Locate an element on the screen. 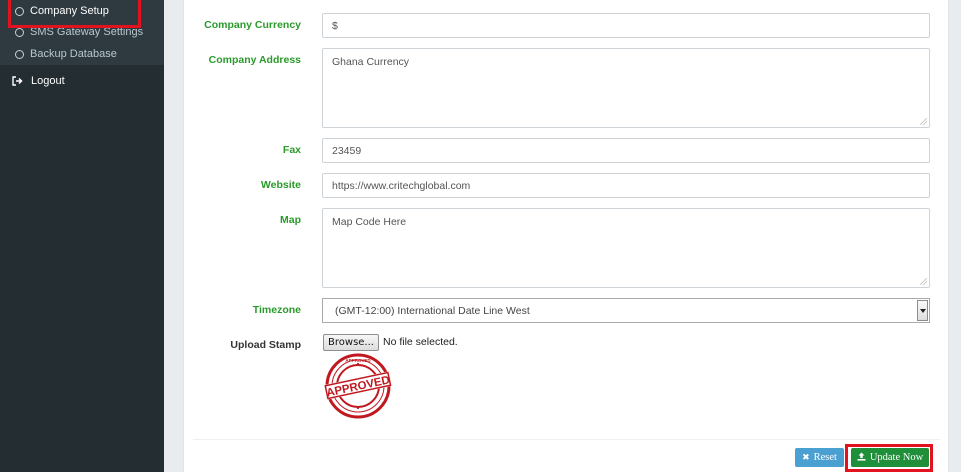  update-now-label: Update Now is located at coordinates (896, 457).